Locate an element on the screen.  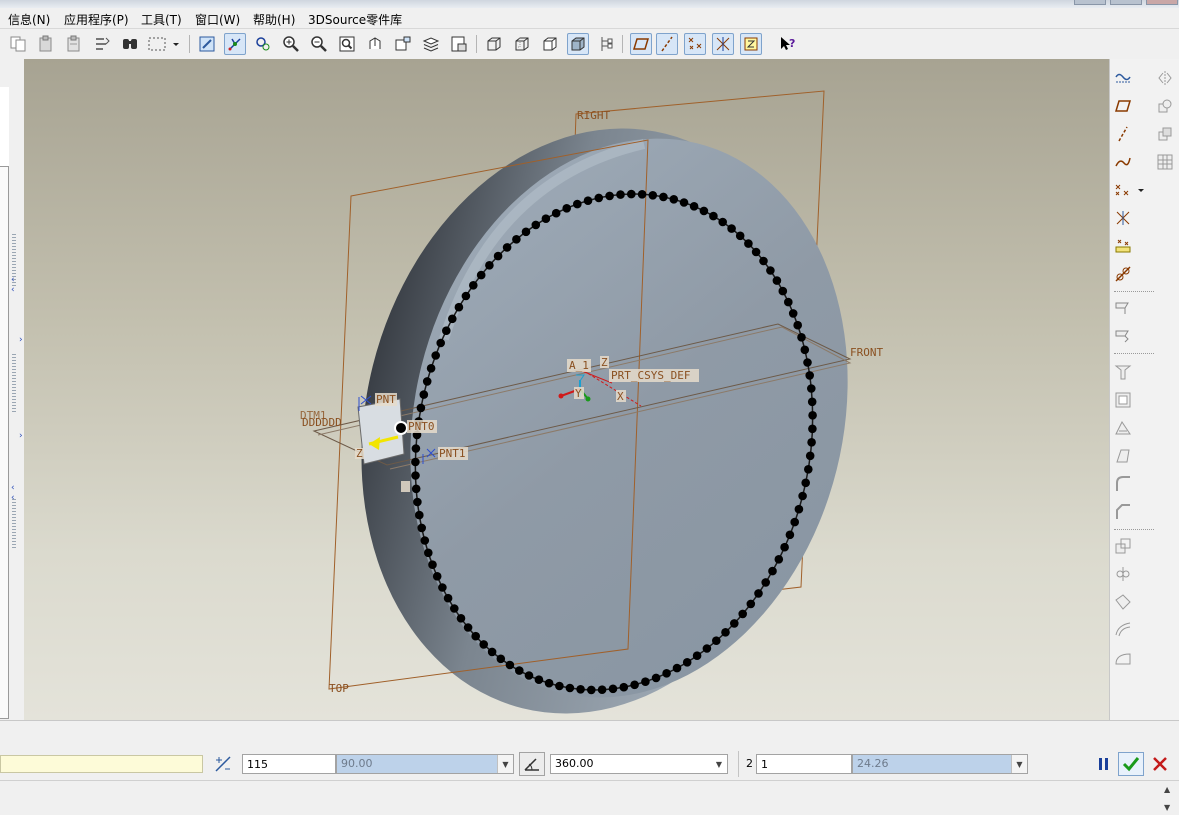
scroll-up-icon: ▲ is located at coordinates (1167, 789).